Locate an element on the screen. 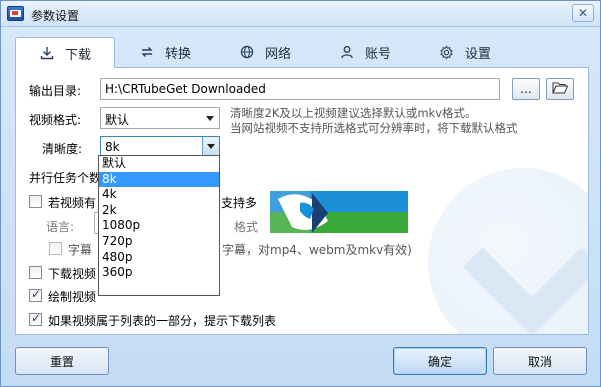 This screenshot has height=387, width=601. ok-button: 确定 is located at coordinates (440, 361).